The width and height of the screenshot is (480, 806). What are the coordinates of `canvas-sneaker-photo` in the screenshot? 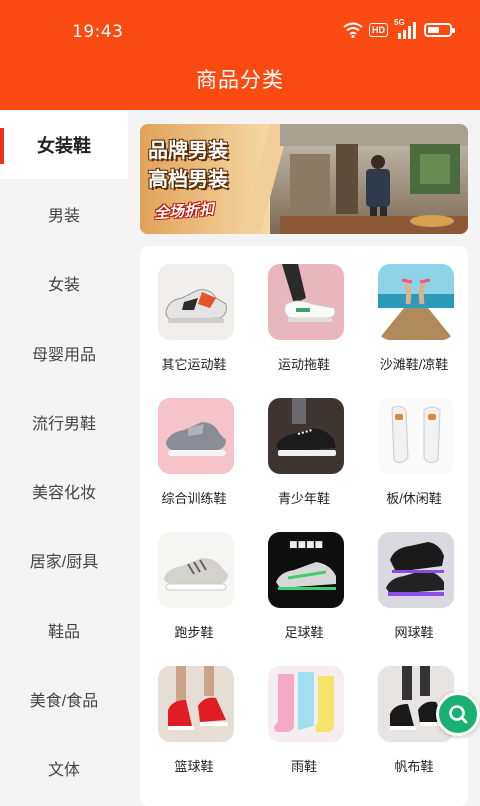 It's located at (306, 436).